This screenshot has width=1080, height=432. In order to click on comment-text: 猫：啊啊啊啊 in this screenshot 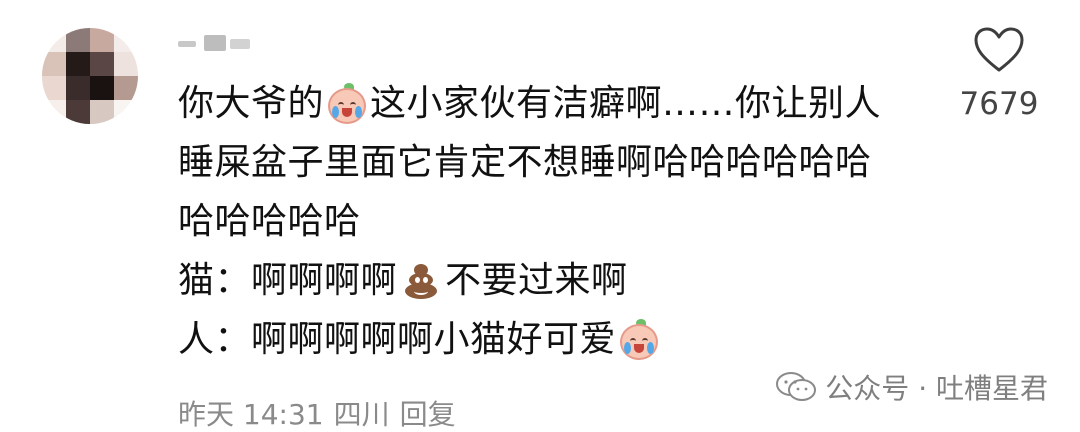, I will do `click(288, 280)`.